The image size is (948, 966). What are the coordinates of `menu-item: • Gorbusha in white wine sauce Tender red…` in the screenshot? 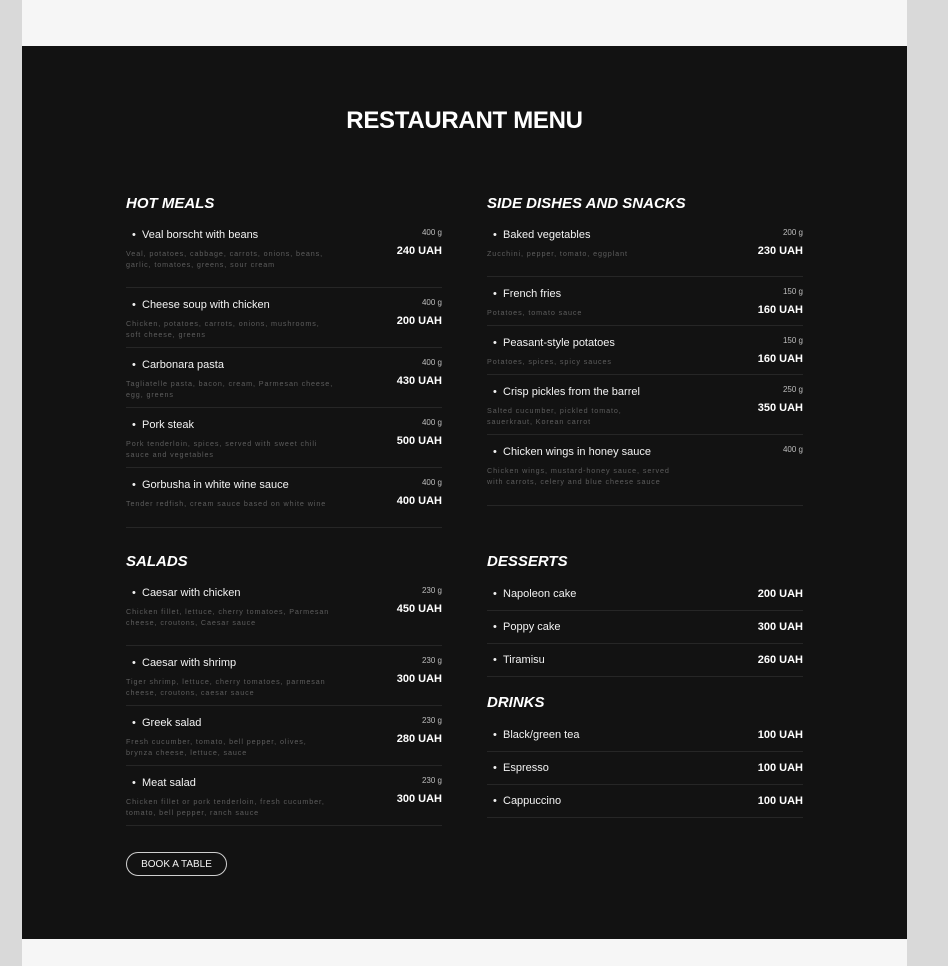 It's located at (284, 498).